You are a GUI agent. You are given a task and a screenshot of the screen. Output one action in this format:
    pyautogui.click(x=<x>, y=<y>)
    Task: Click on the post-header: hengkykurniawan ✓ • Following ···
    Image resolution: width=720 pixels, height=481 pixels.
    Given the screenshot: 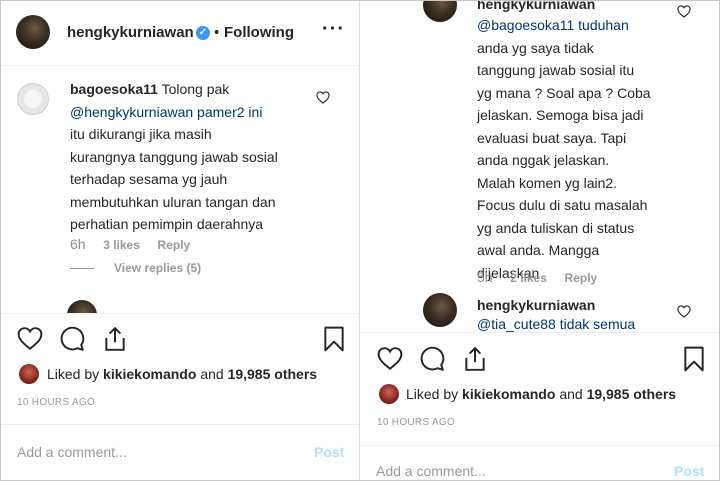 What is the action you would take?
    pyautogui.click(x=179, y=33)
    